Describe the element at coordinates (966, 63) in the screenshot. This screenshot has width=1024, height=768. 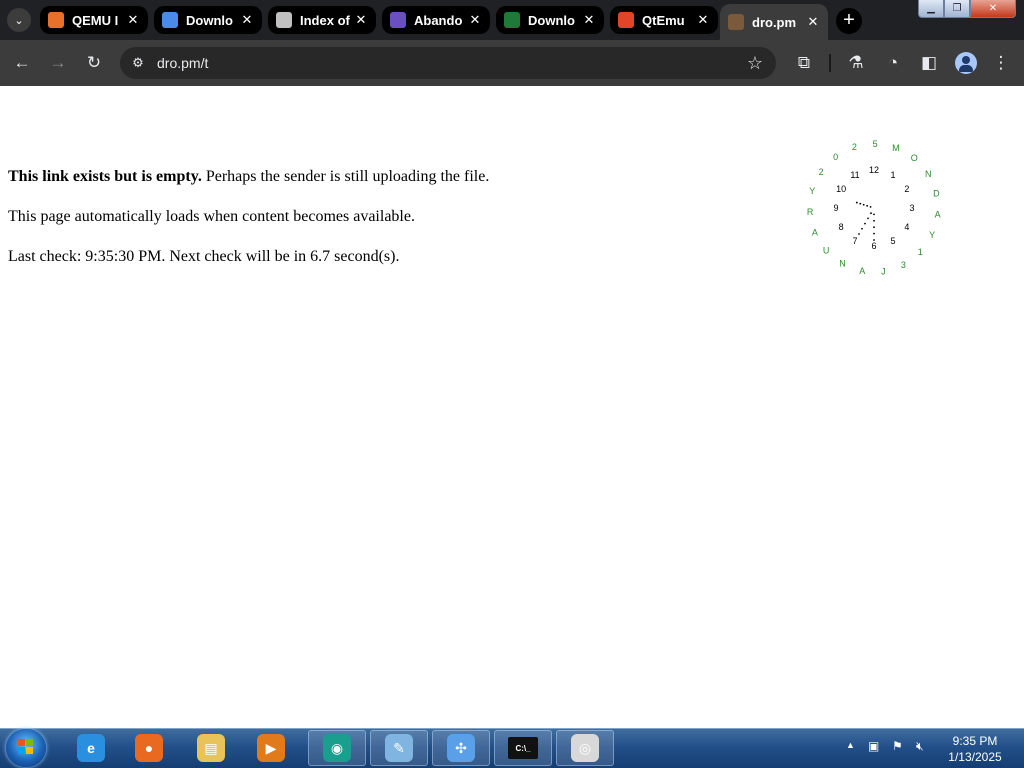
I see `profile-icon` at that location.